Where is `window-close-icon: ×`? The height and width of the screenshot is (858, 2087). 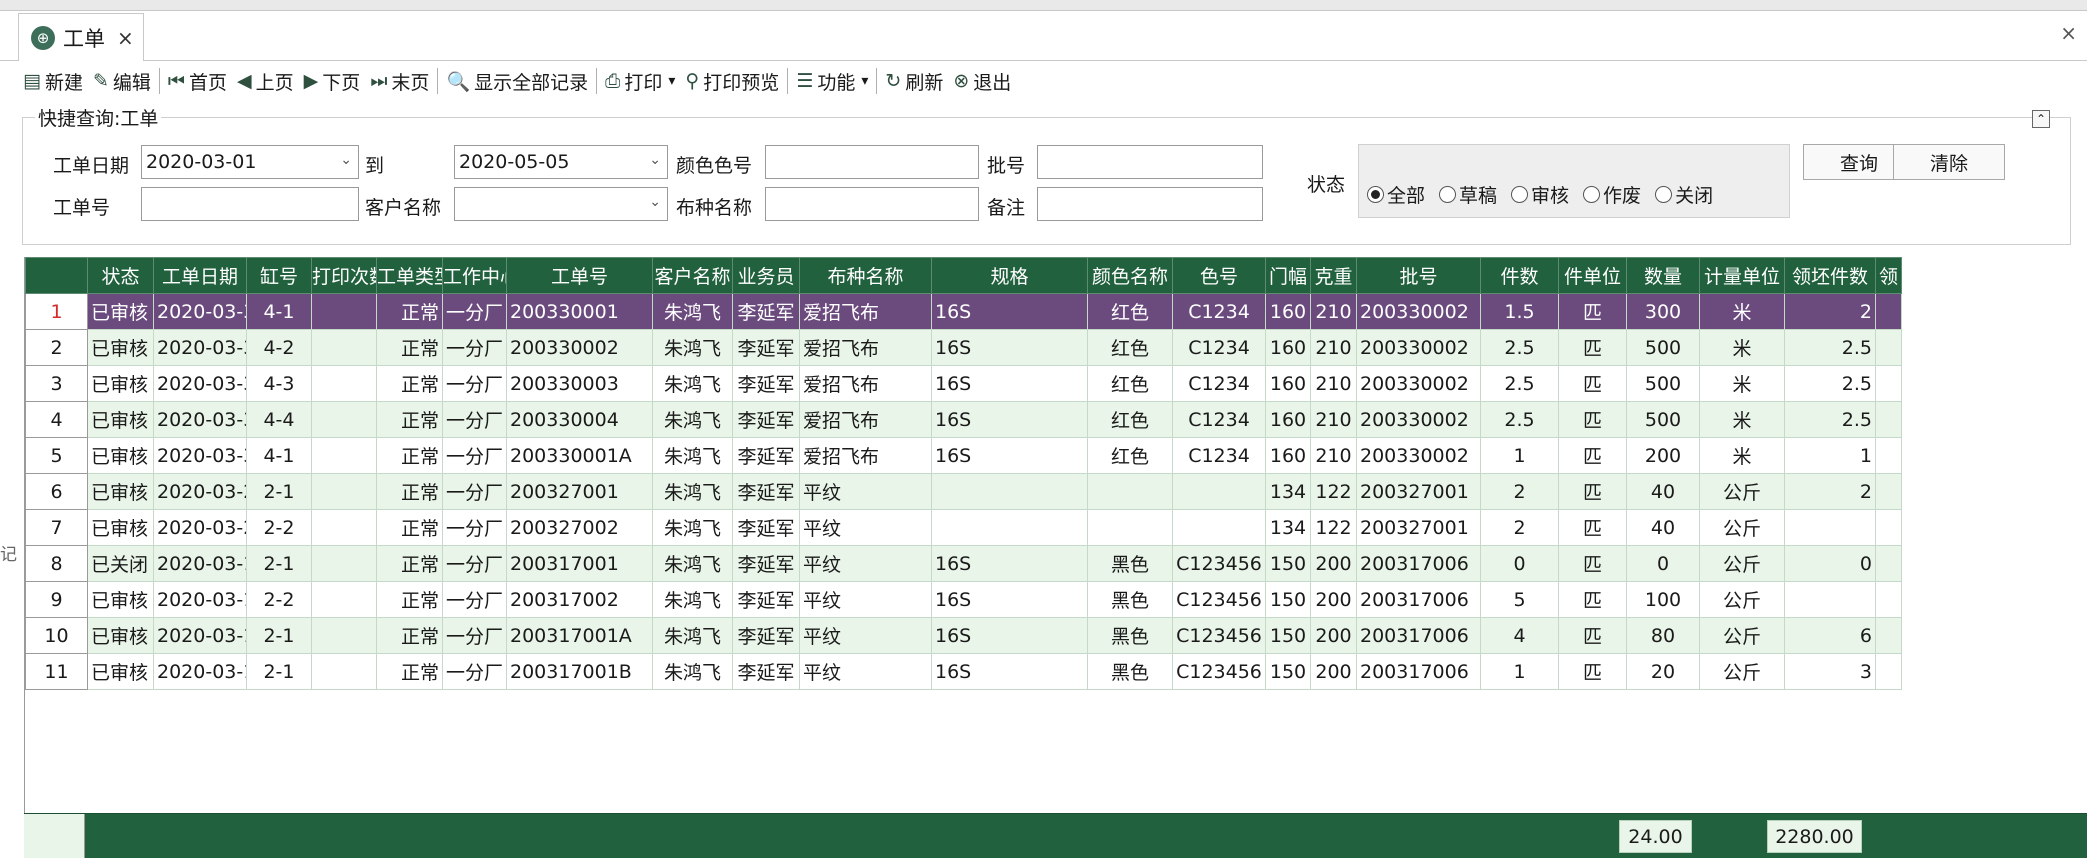
window-close-icon: × is located at coordinates (2068, 33).